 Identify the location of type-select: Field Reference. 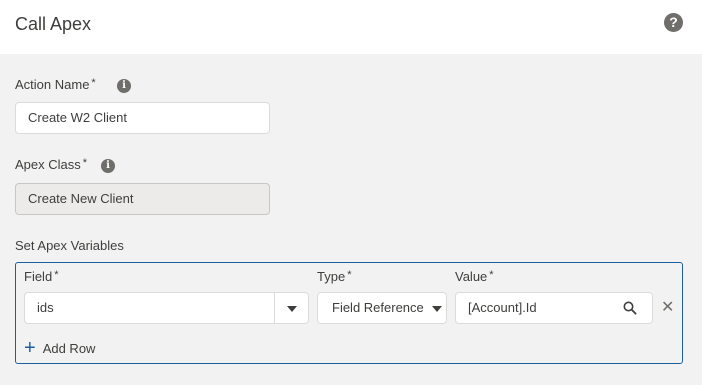
(382, 308).